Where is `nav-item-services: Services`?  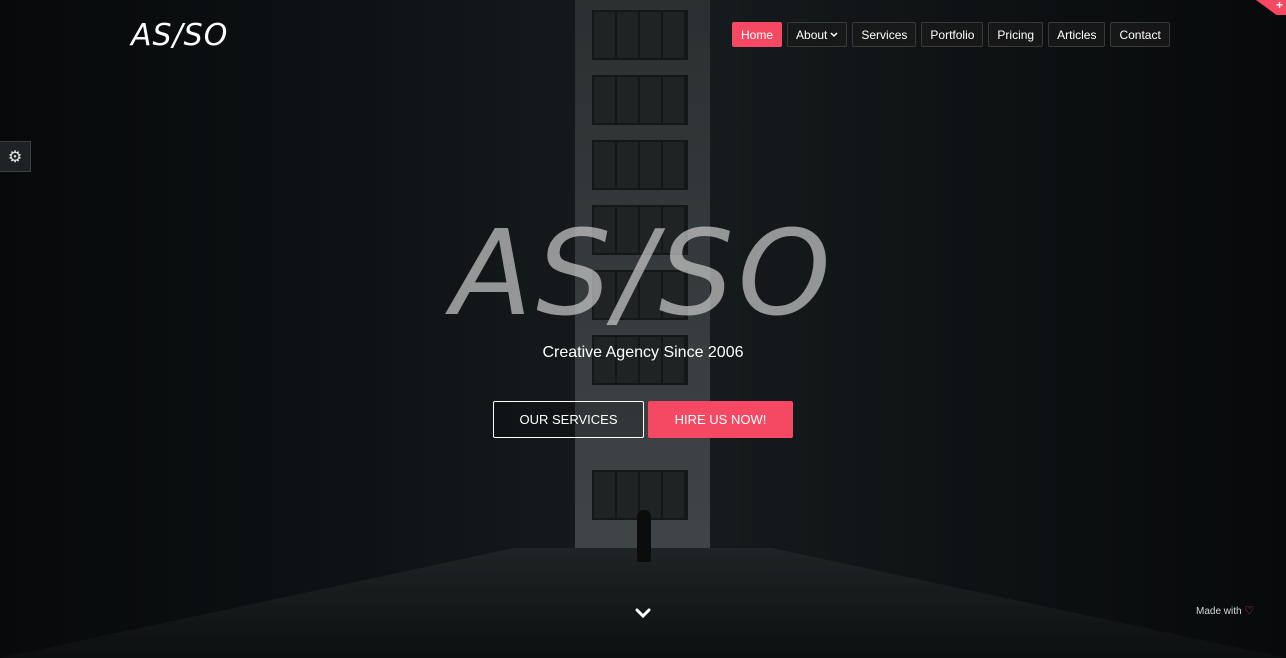 nav-item-services: Services is located at coordinates (884, 34).